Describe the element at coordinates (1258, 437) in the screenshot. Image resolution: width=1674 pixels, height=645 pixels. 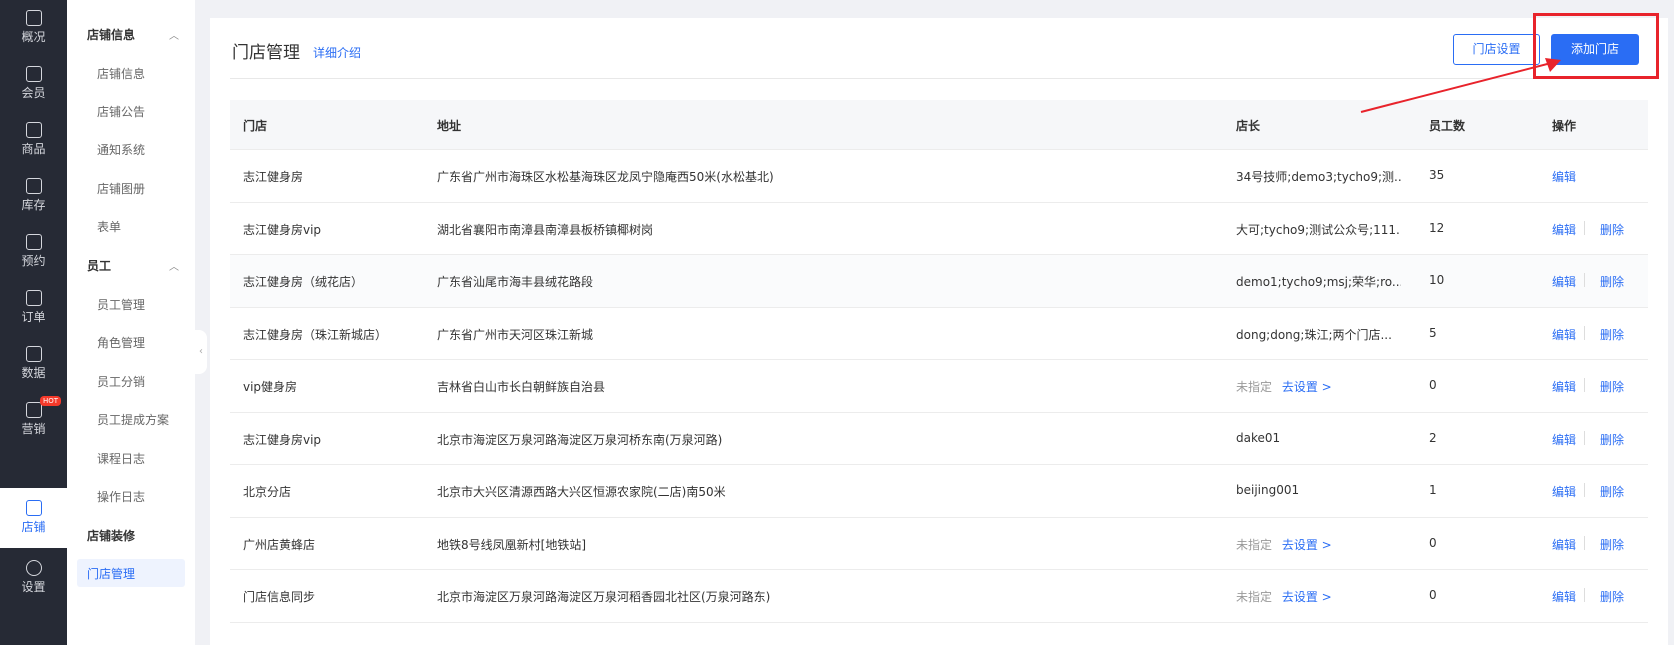
I see `cell-manager: dake01` at that location.